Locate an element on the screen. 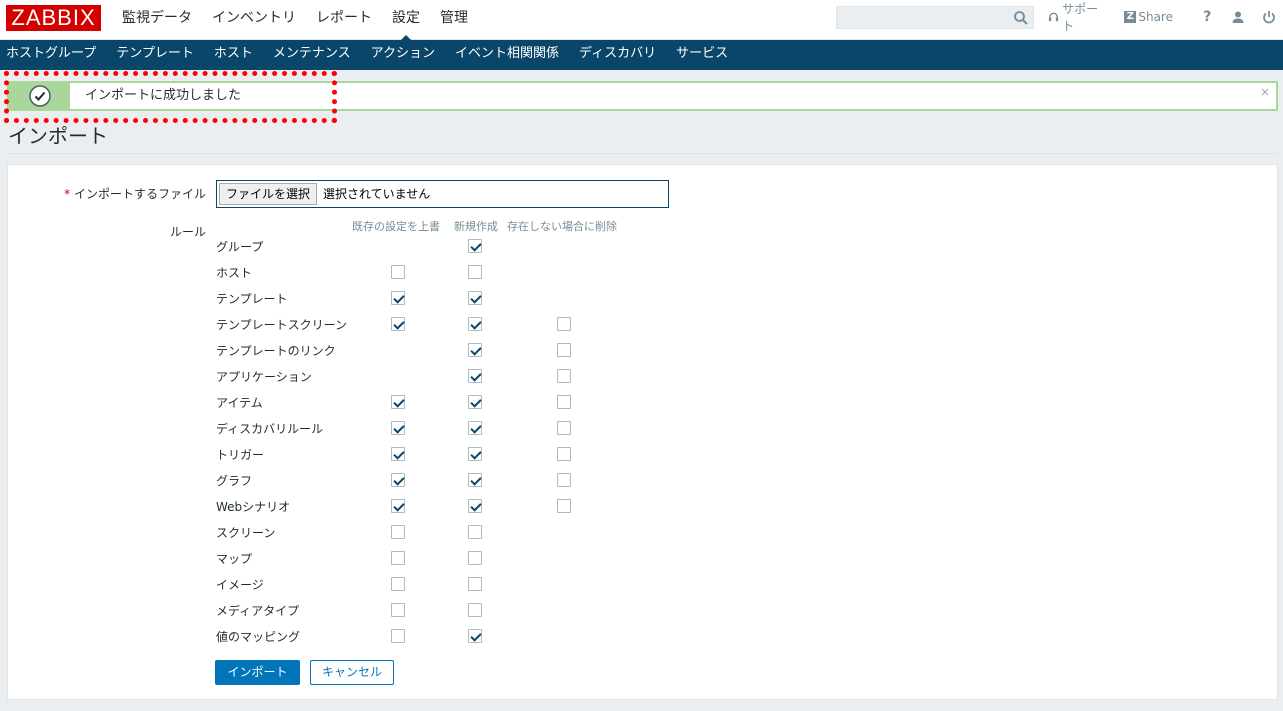  share-z-icon: Z is located at coordinates (1130, 17).